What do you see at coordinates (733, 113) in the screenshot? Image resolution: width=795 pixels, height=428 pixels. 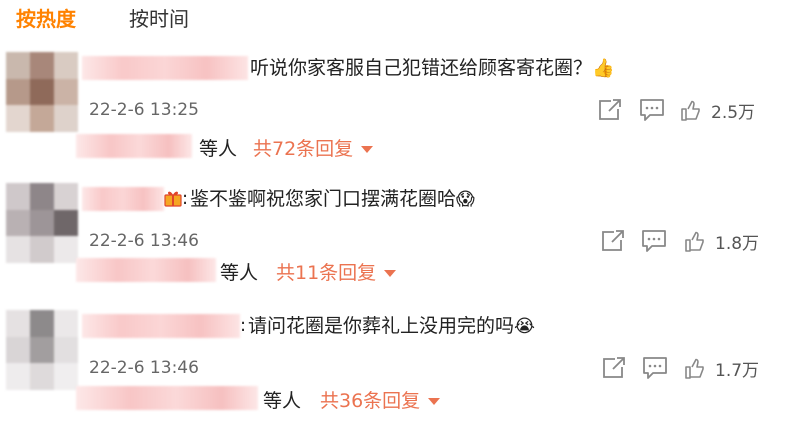 I see `like-count: 2.5万` at bounding box center [733, 113].